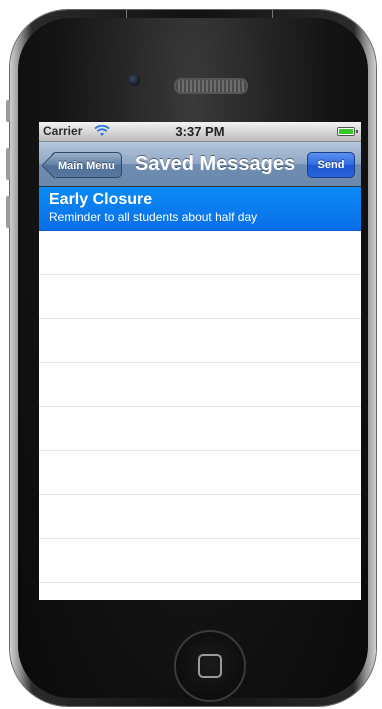  What do you see at coordinates (8, 164) in the screenshot?
I see `volume-up-button` at bounding box center [8, 164].